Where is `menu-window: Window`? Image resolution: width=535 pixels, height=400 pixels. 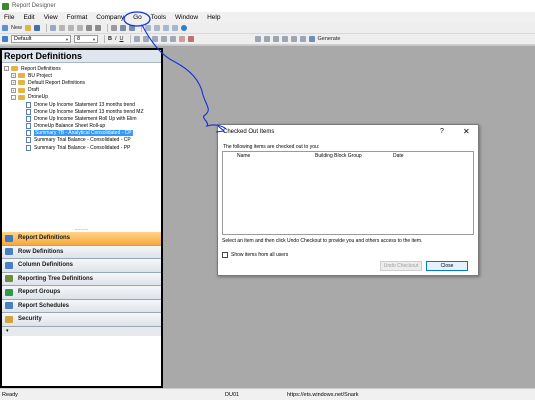 menu-window: Window is located at coordinates (186, 17).